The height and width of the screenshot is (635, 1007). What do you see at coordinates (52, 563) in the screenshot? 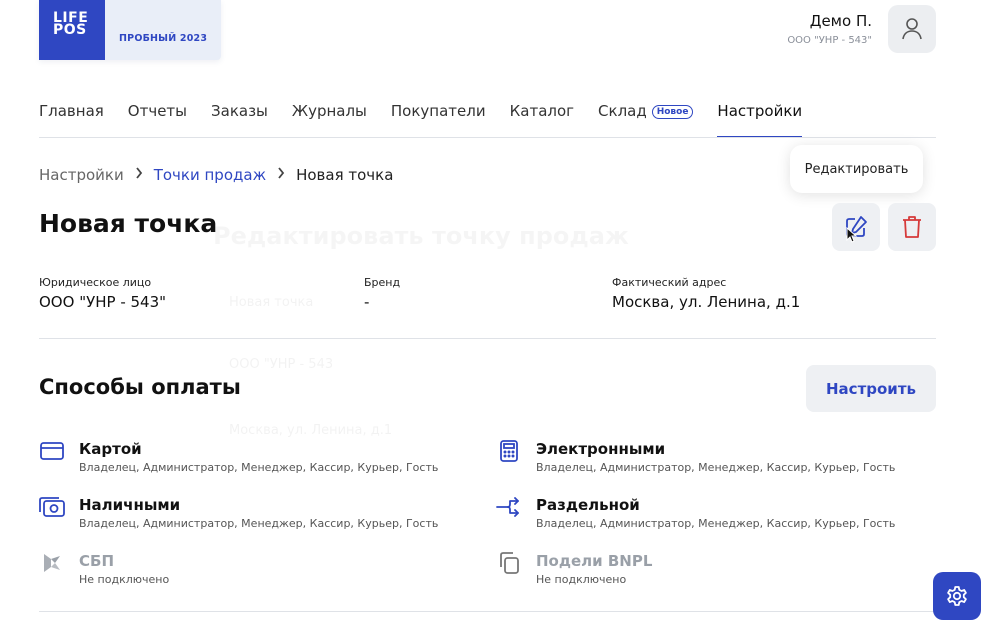
I see `sbp-icon` at bounding box center [52, 563].